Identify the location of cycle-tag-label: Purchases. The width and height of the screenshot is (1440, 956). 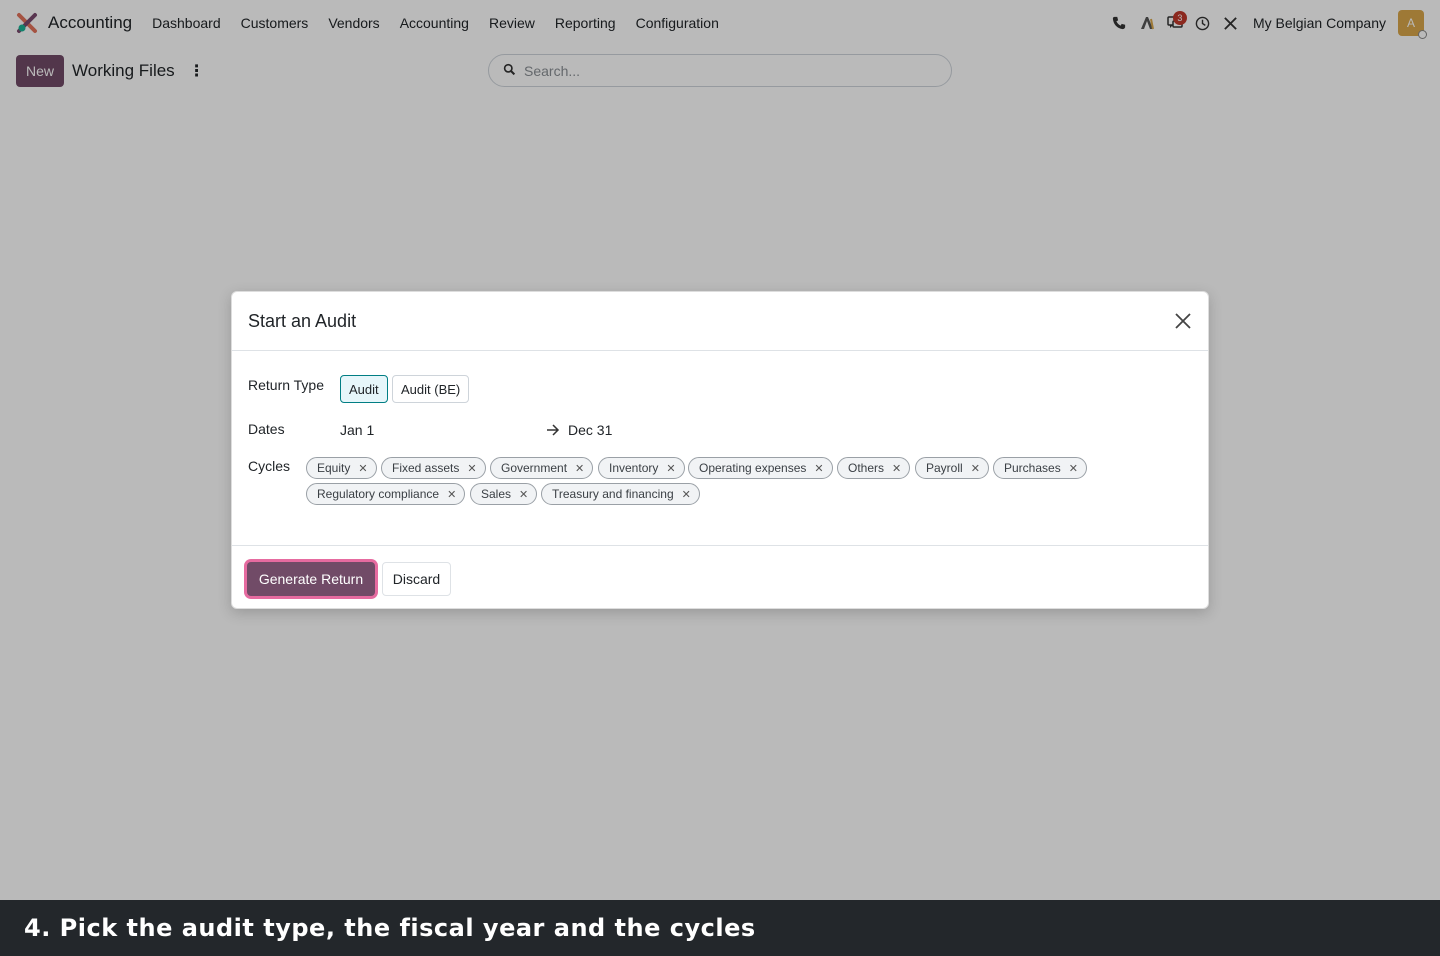
(1032, 468).